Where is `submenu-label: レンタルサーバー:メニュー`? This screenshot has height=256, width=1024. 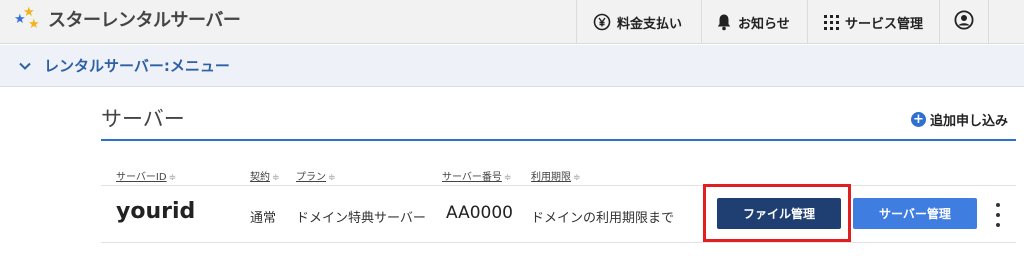 submenu-label: レンタルサーバー:メニュー is located at coordinates (137, 66).